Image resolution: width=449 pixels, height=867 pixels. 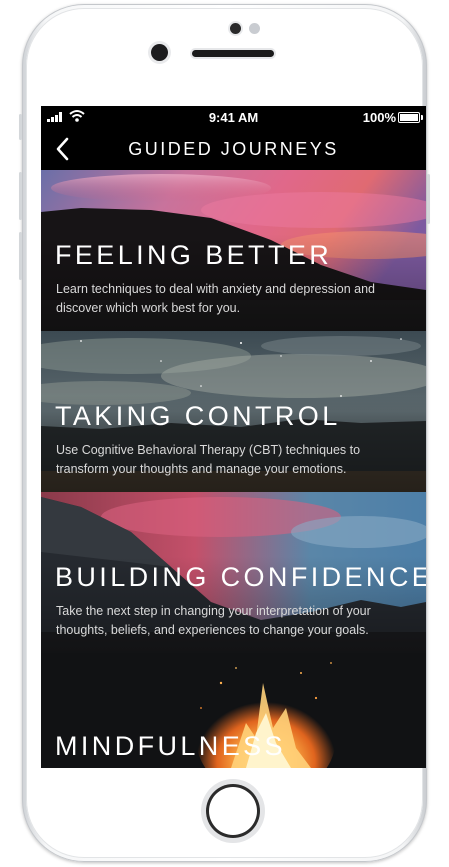 I want to click on volume-down-button, so click(x=20, y=256).